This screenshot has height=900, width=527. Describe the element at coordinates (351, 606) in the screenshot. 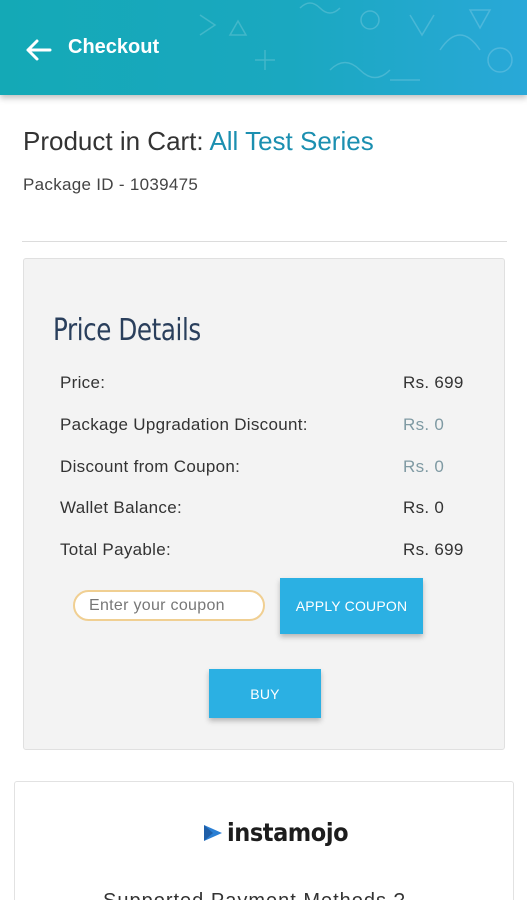

I see `apply-coupon-button: APPLY COUPON` at that location.